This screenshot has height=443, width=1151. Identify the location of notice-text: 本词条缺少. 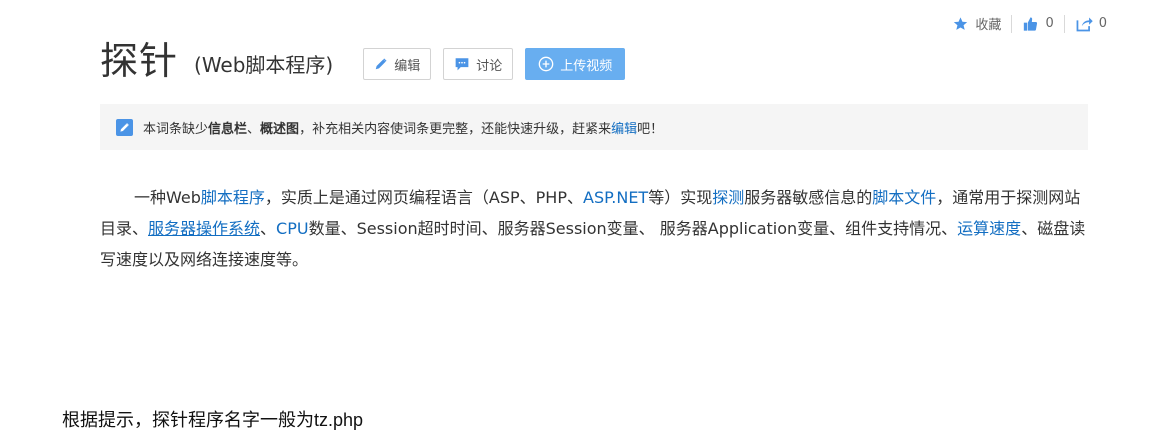
(176, 129).